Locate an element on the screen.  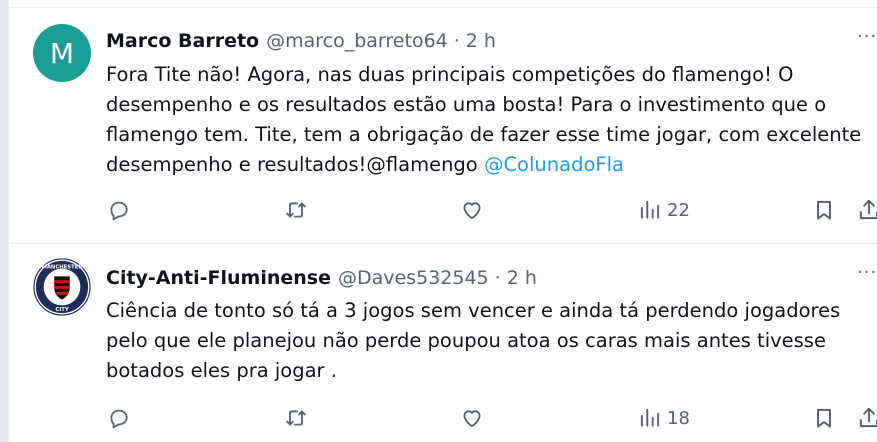
avatar-letter: M is located at coordinates (62, 53).